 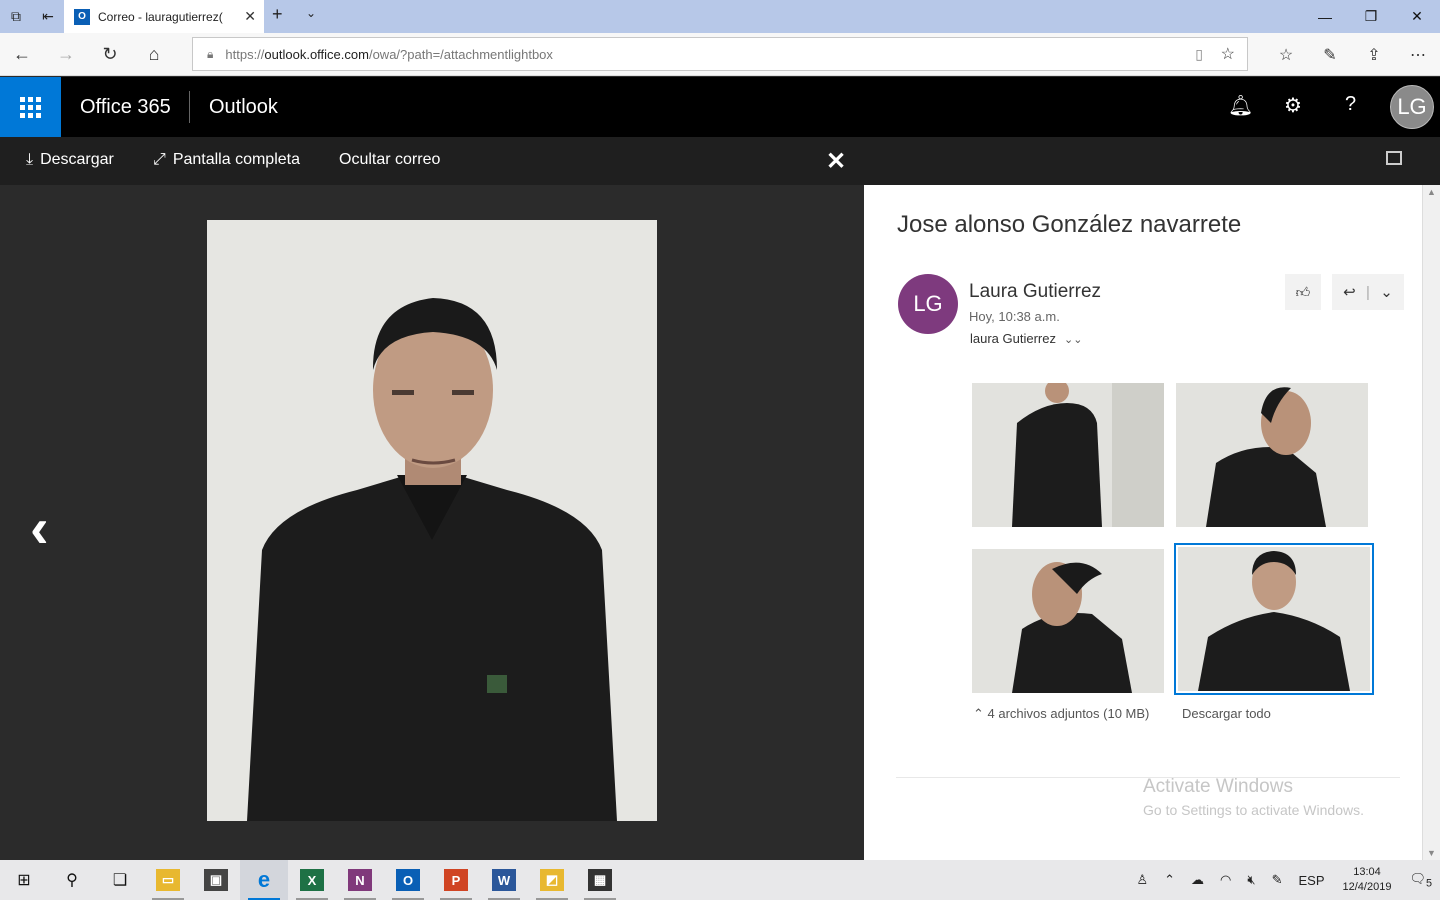 I want to click on fullscreen-button: ⤢ Pantalla completa, so click(x=226, y=160).